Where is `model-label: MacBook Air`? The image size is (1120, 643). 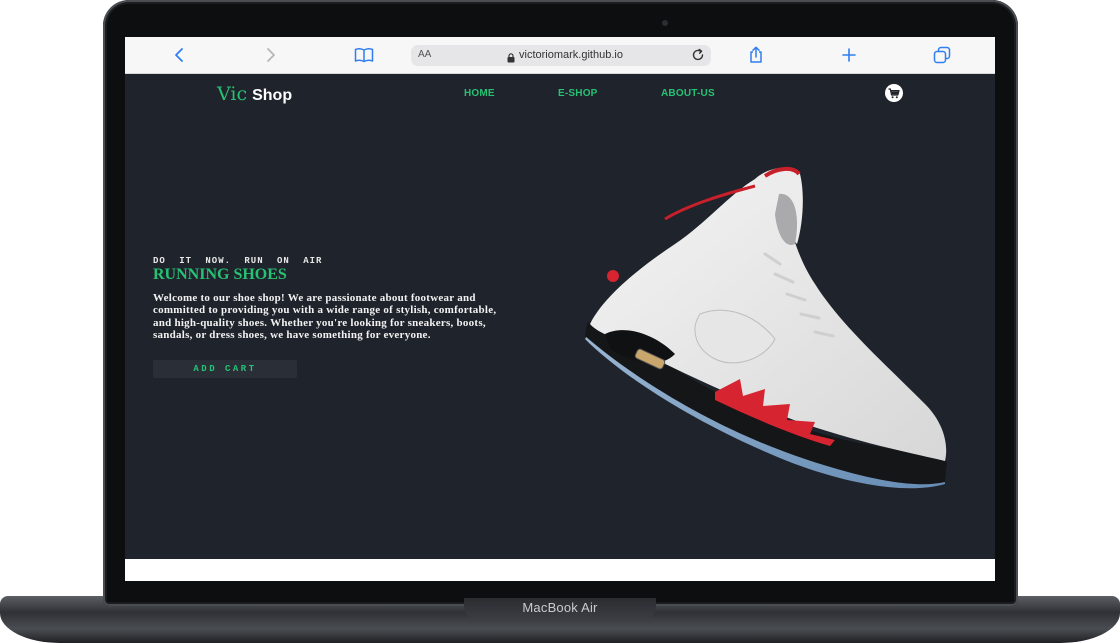 model-label: MacBook Air is located at coordinates (560, 607).